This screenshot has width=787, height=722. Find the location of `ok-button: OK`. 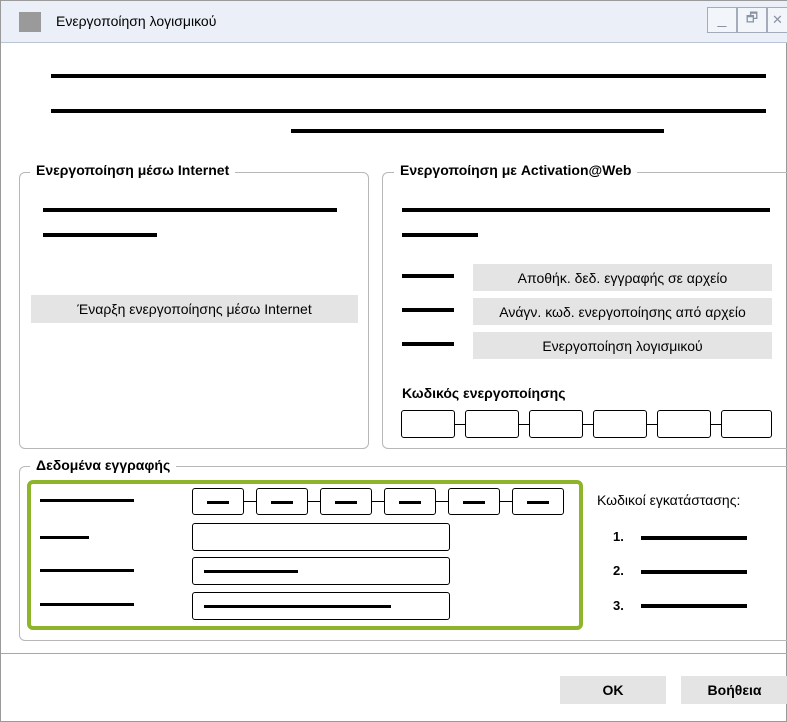

ok-button: OK is located at coordinates (613, 690).